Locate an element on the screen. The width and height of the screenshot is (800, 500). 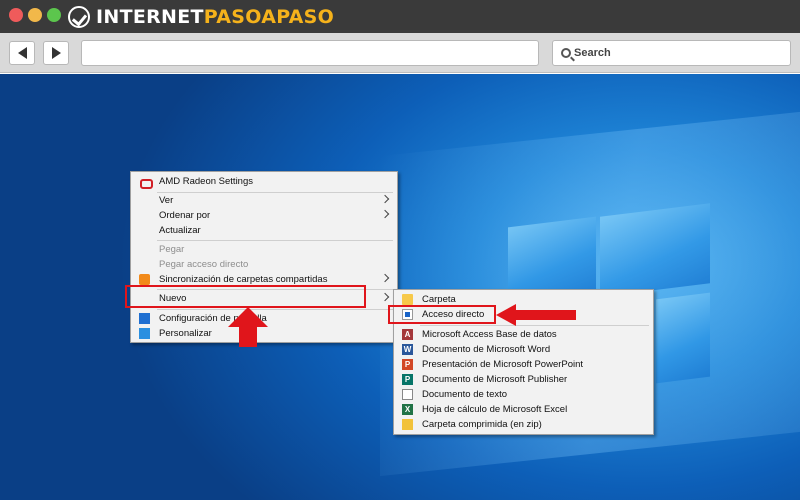
site-logo: INTERNETPASOAPASO is located at coordinates (201, 17).